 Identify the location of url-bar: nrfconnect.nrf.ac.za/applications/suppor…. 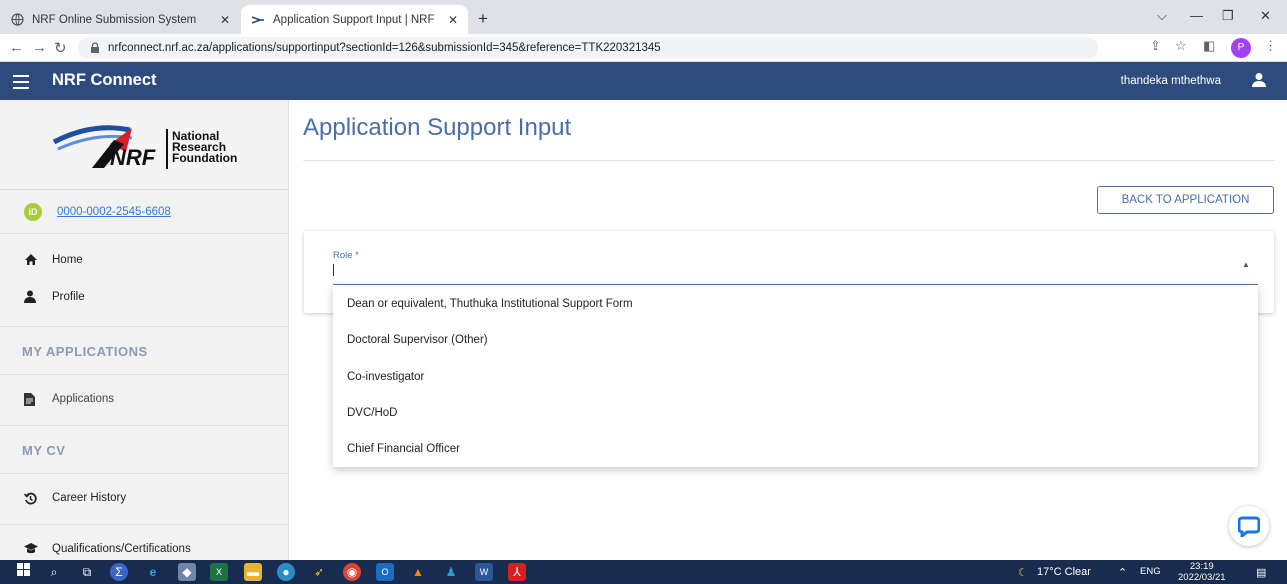
(588, 48).